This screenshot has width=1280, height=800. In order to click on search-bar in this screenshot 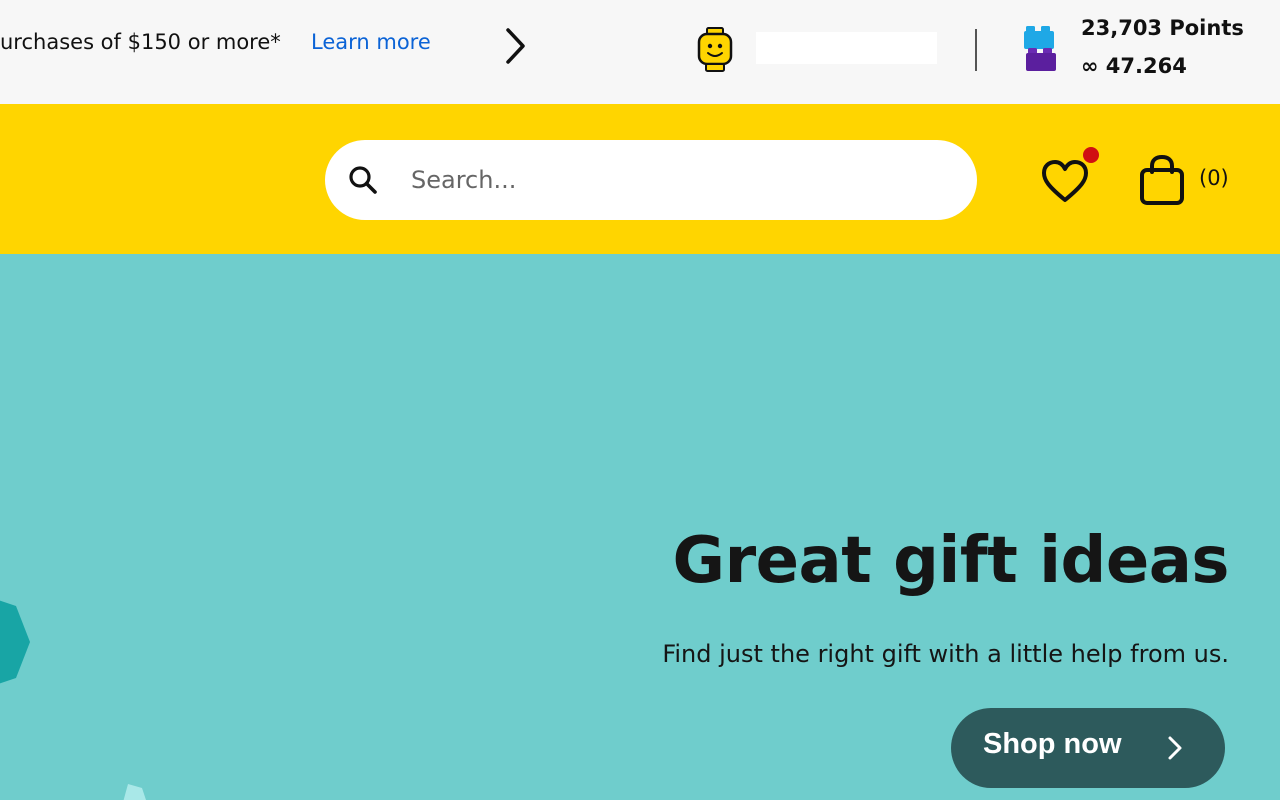, I will do `click(651, 180)`.